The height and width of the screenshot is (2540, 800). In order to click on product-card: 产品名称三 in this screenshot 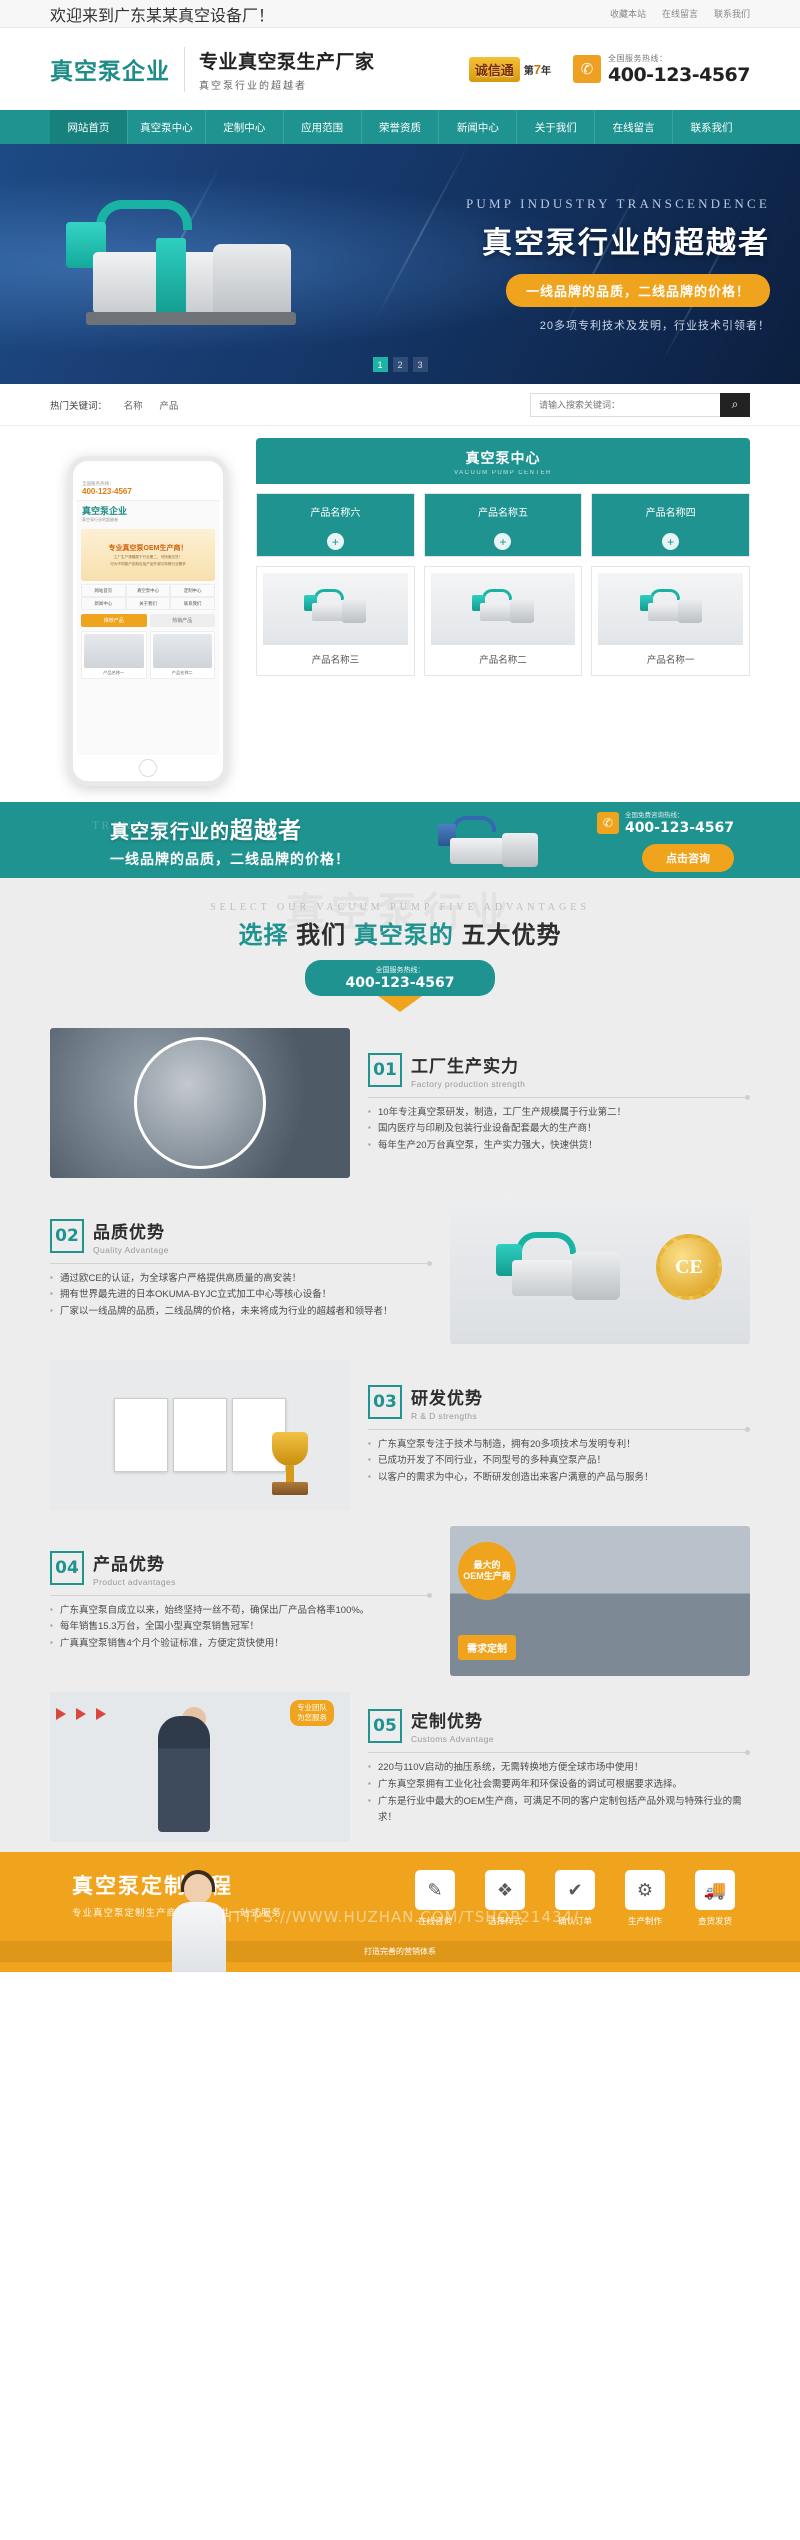, I will do `click(335, 621)`.